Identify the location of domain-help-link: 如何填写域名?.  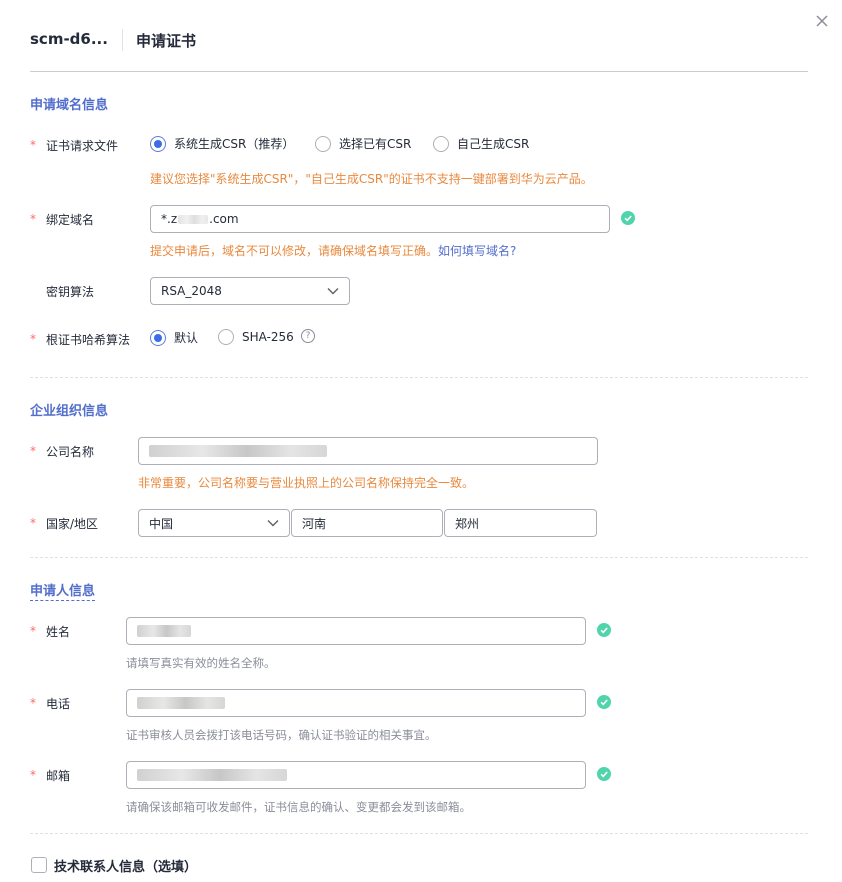
(477, 251).